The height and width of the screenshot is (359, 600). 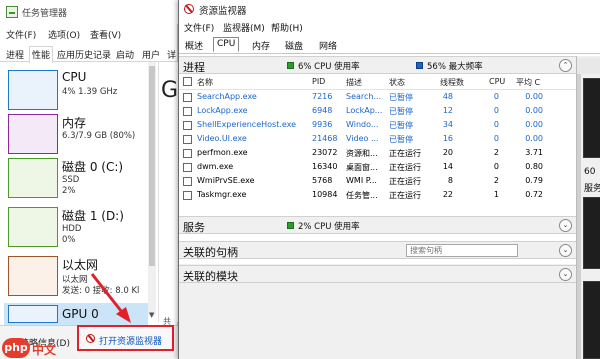 I want to click on column-name: 名称, so click(x=205, y=82).